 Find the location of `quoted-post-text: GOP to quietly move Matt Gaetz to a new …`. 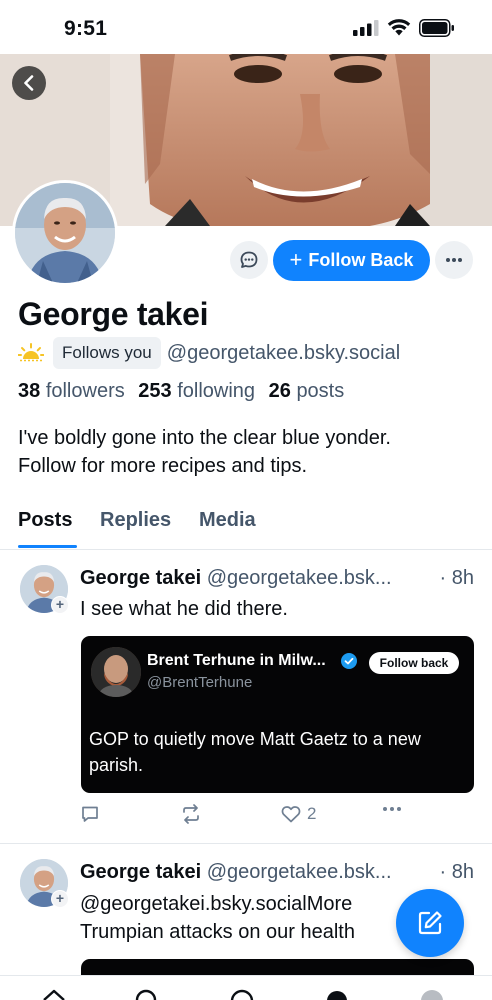

quoted-post-text: GOP to quietly move Matt Gaetz to a new … is located at coordinates (255, 752).